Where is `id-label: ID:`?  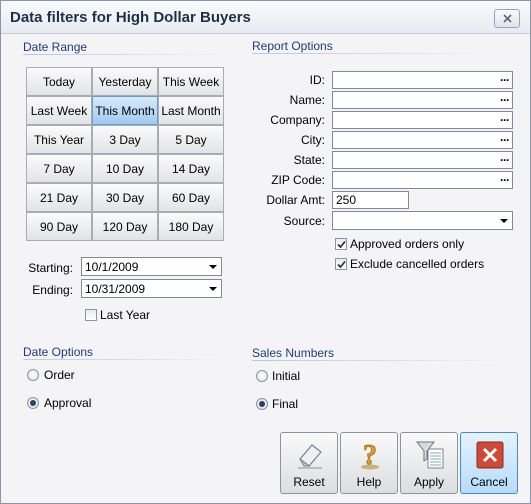 id-label: ID: is located at coordinates (317, 80).